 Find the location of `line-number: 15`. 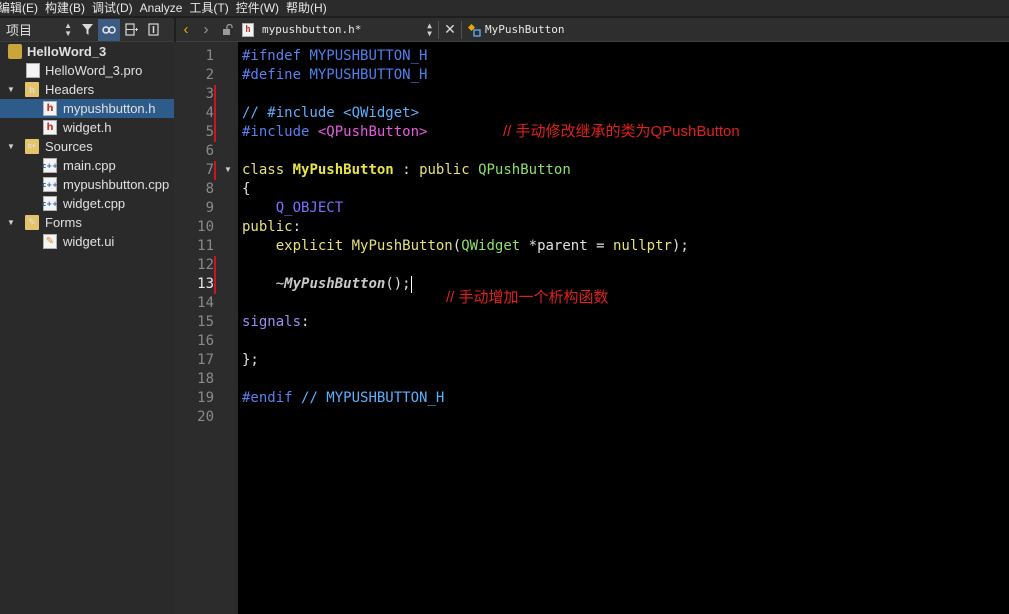

line-number: 15 is located at coordinates (205, 322).